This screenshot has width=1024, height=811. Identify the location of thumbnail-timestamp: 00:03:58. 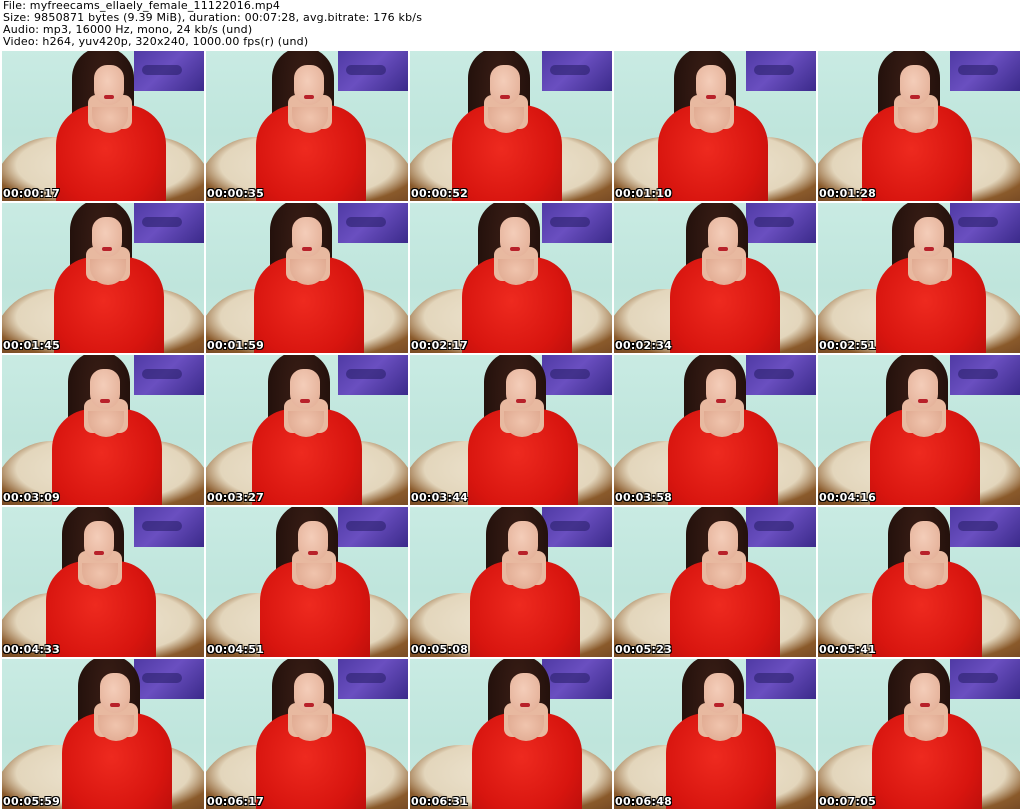
(644, 497).